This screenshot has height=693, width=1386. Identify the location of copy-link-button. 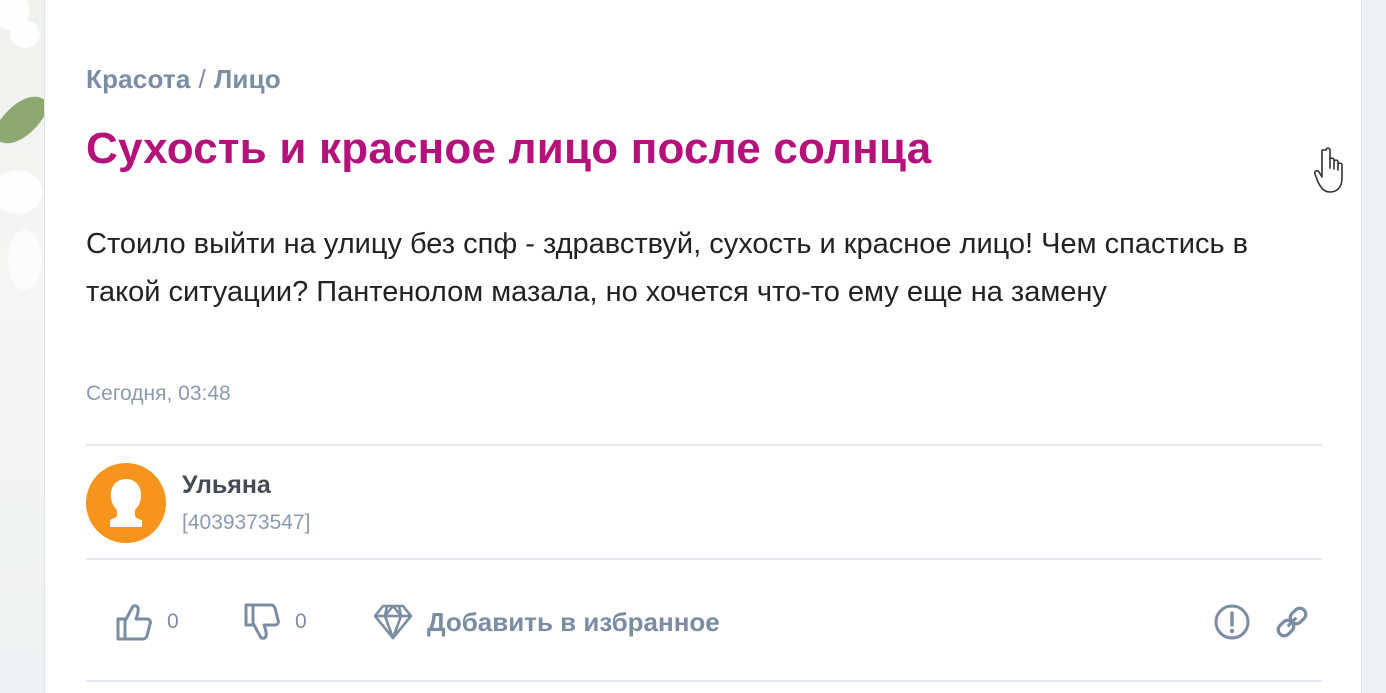
(1292, 622).